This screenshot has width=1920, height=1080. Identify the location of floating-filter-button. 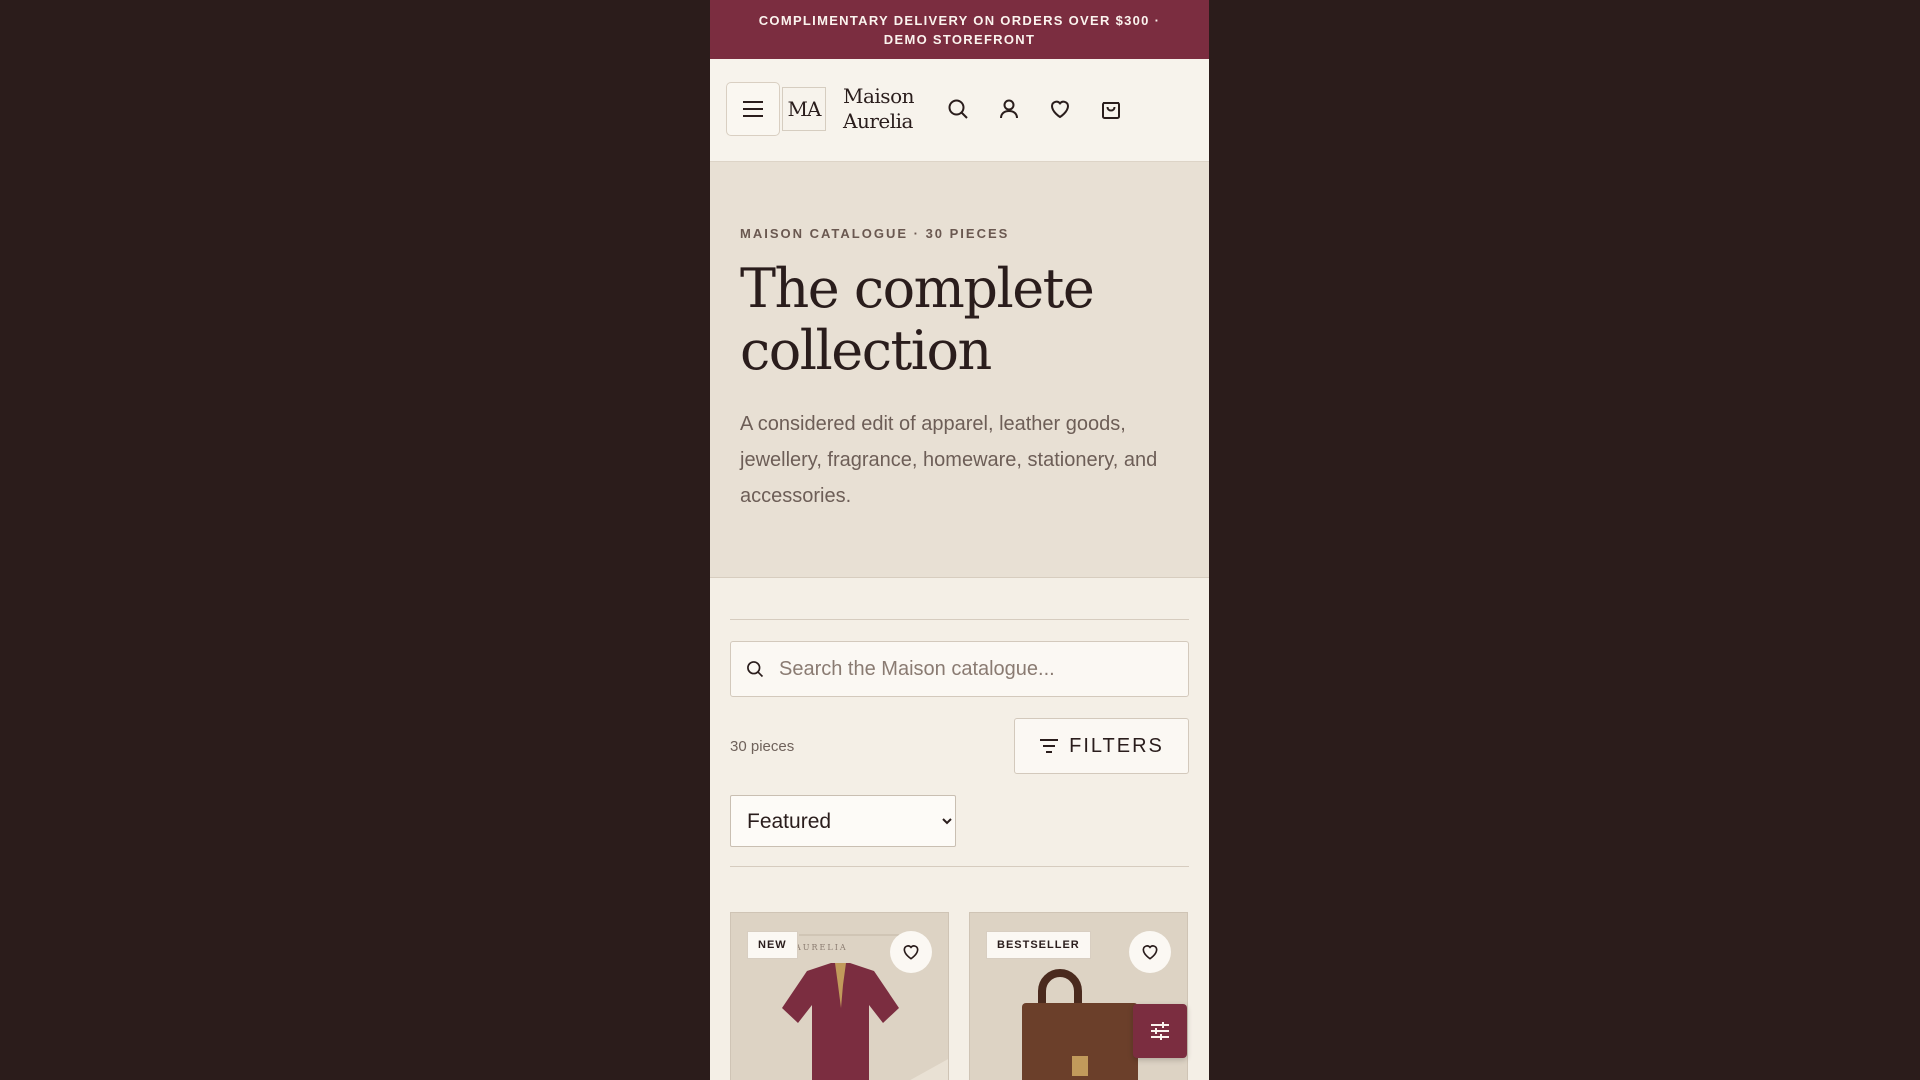
(1160, 1031).